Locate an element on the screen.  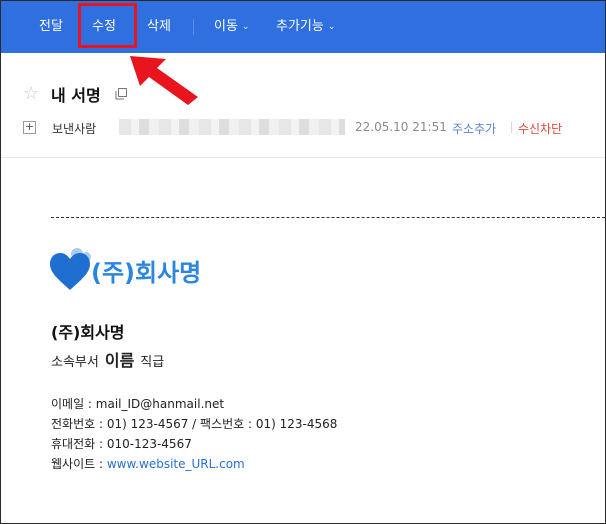
email-label: 이메일 : is located at coordinates (73, 404).